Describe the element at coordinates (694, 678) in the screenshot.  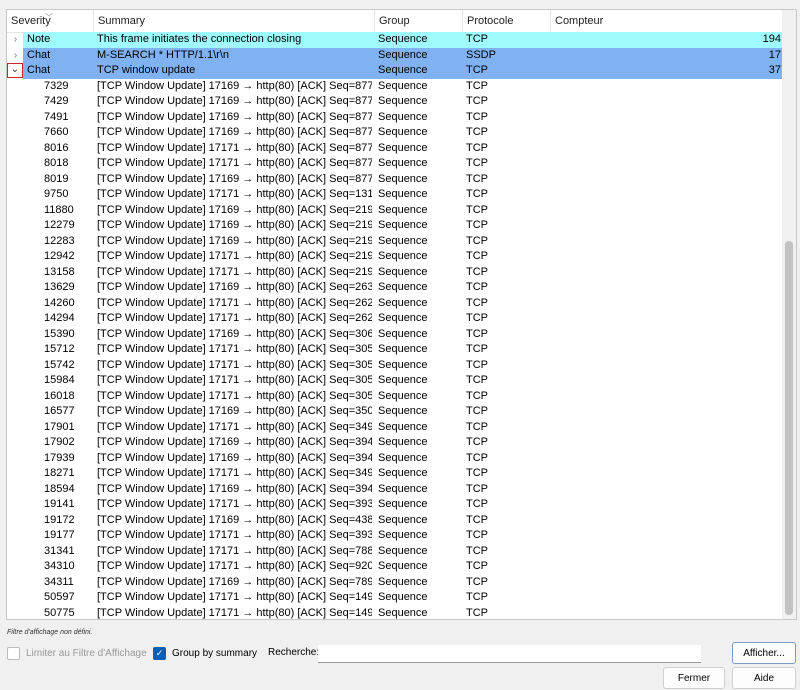
I see `close-button: Fermer` at that location.